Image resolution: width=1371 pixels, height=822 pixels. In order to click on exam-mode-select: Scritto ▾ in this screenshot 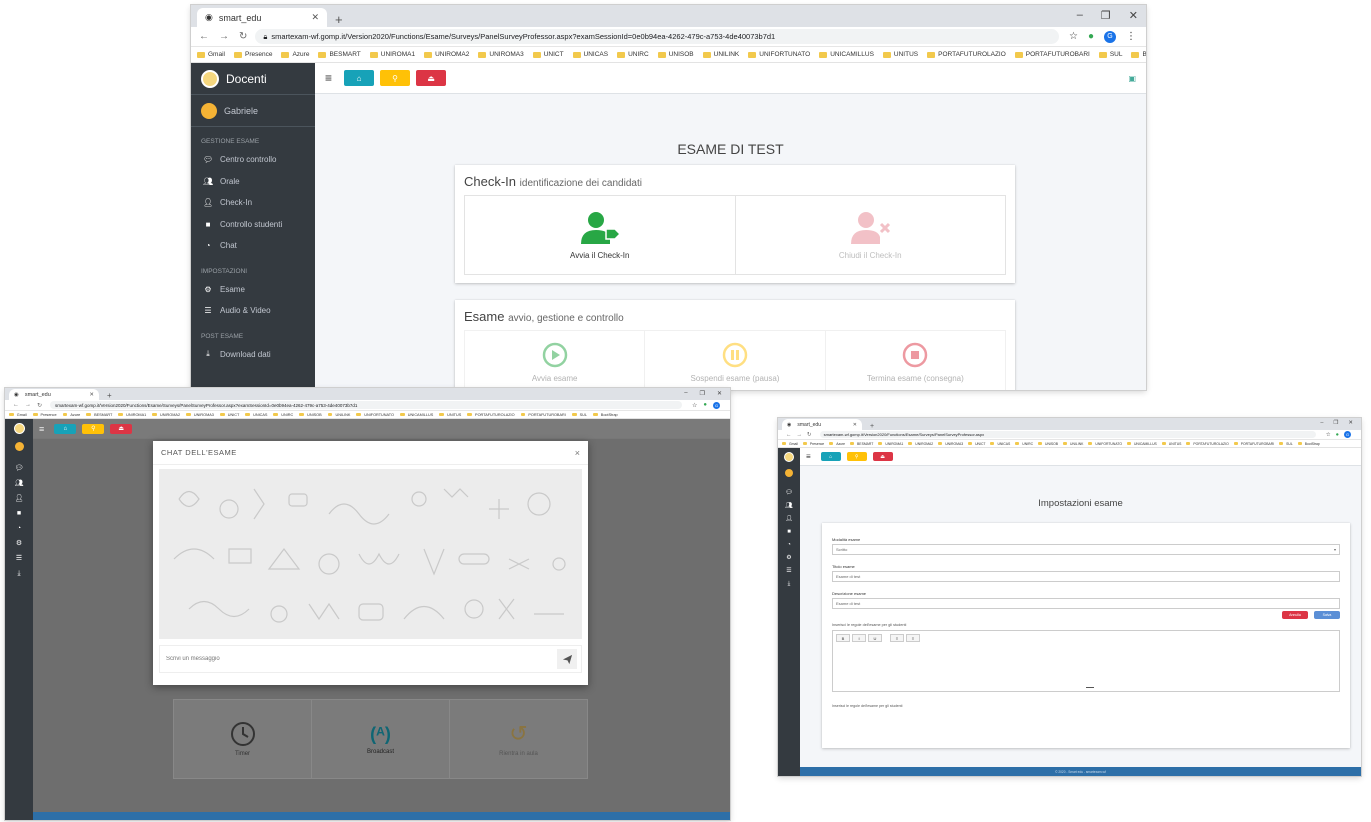, I will do `click(1086, 549)`.